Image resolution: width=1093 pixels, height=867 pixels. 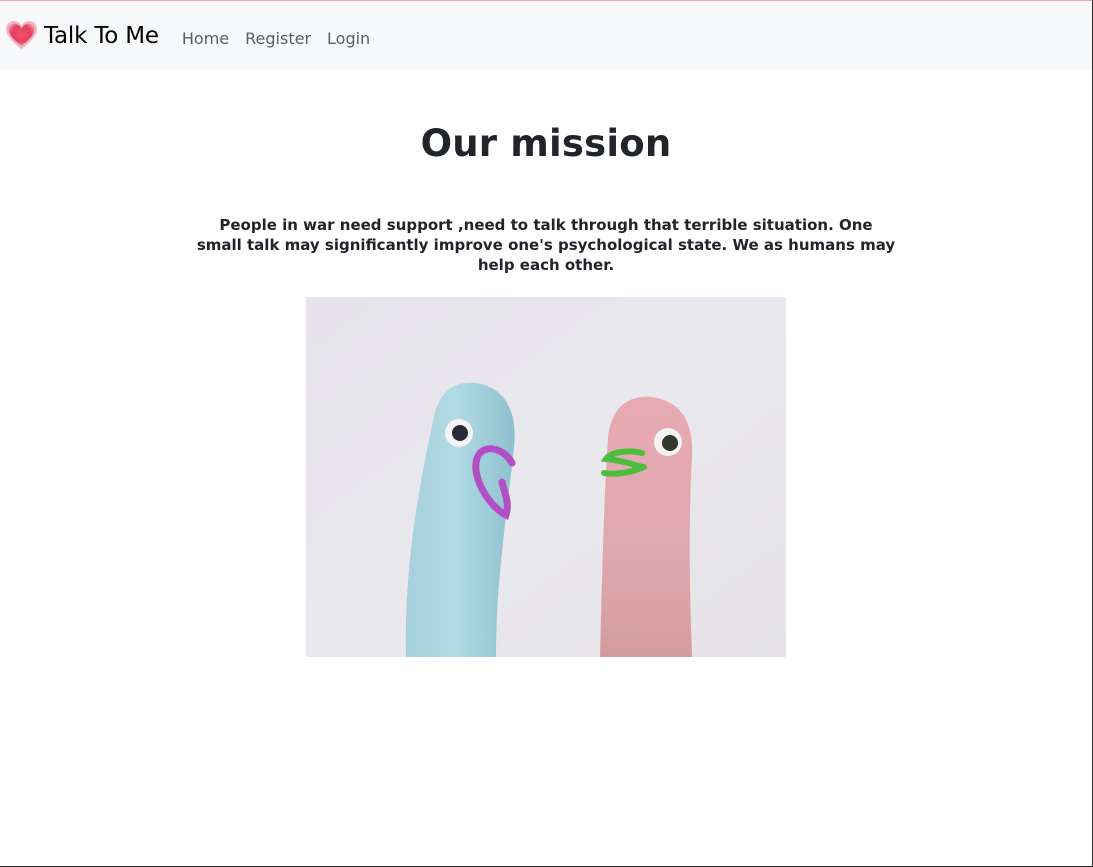 I want to click on nav-links: Home Register Login, so click(x=284, y=38).